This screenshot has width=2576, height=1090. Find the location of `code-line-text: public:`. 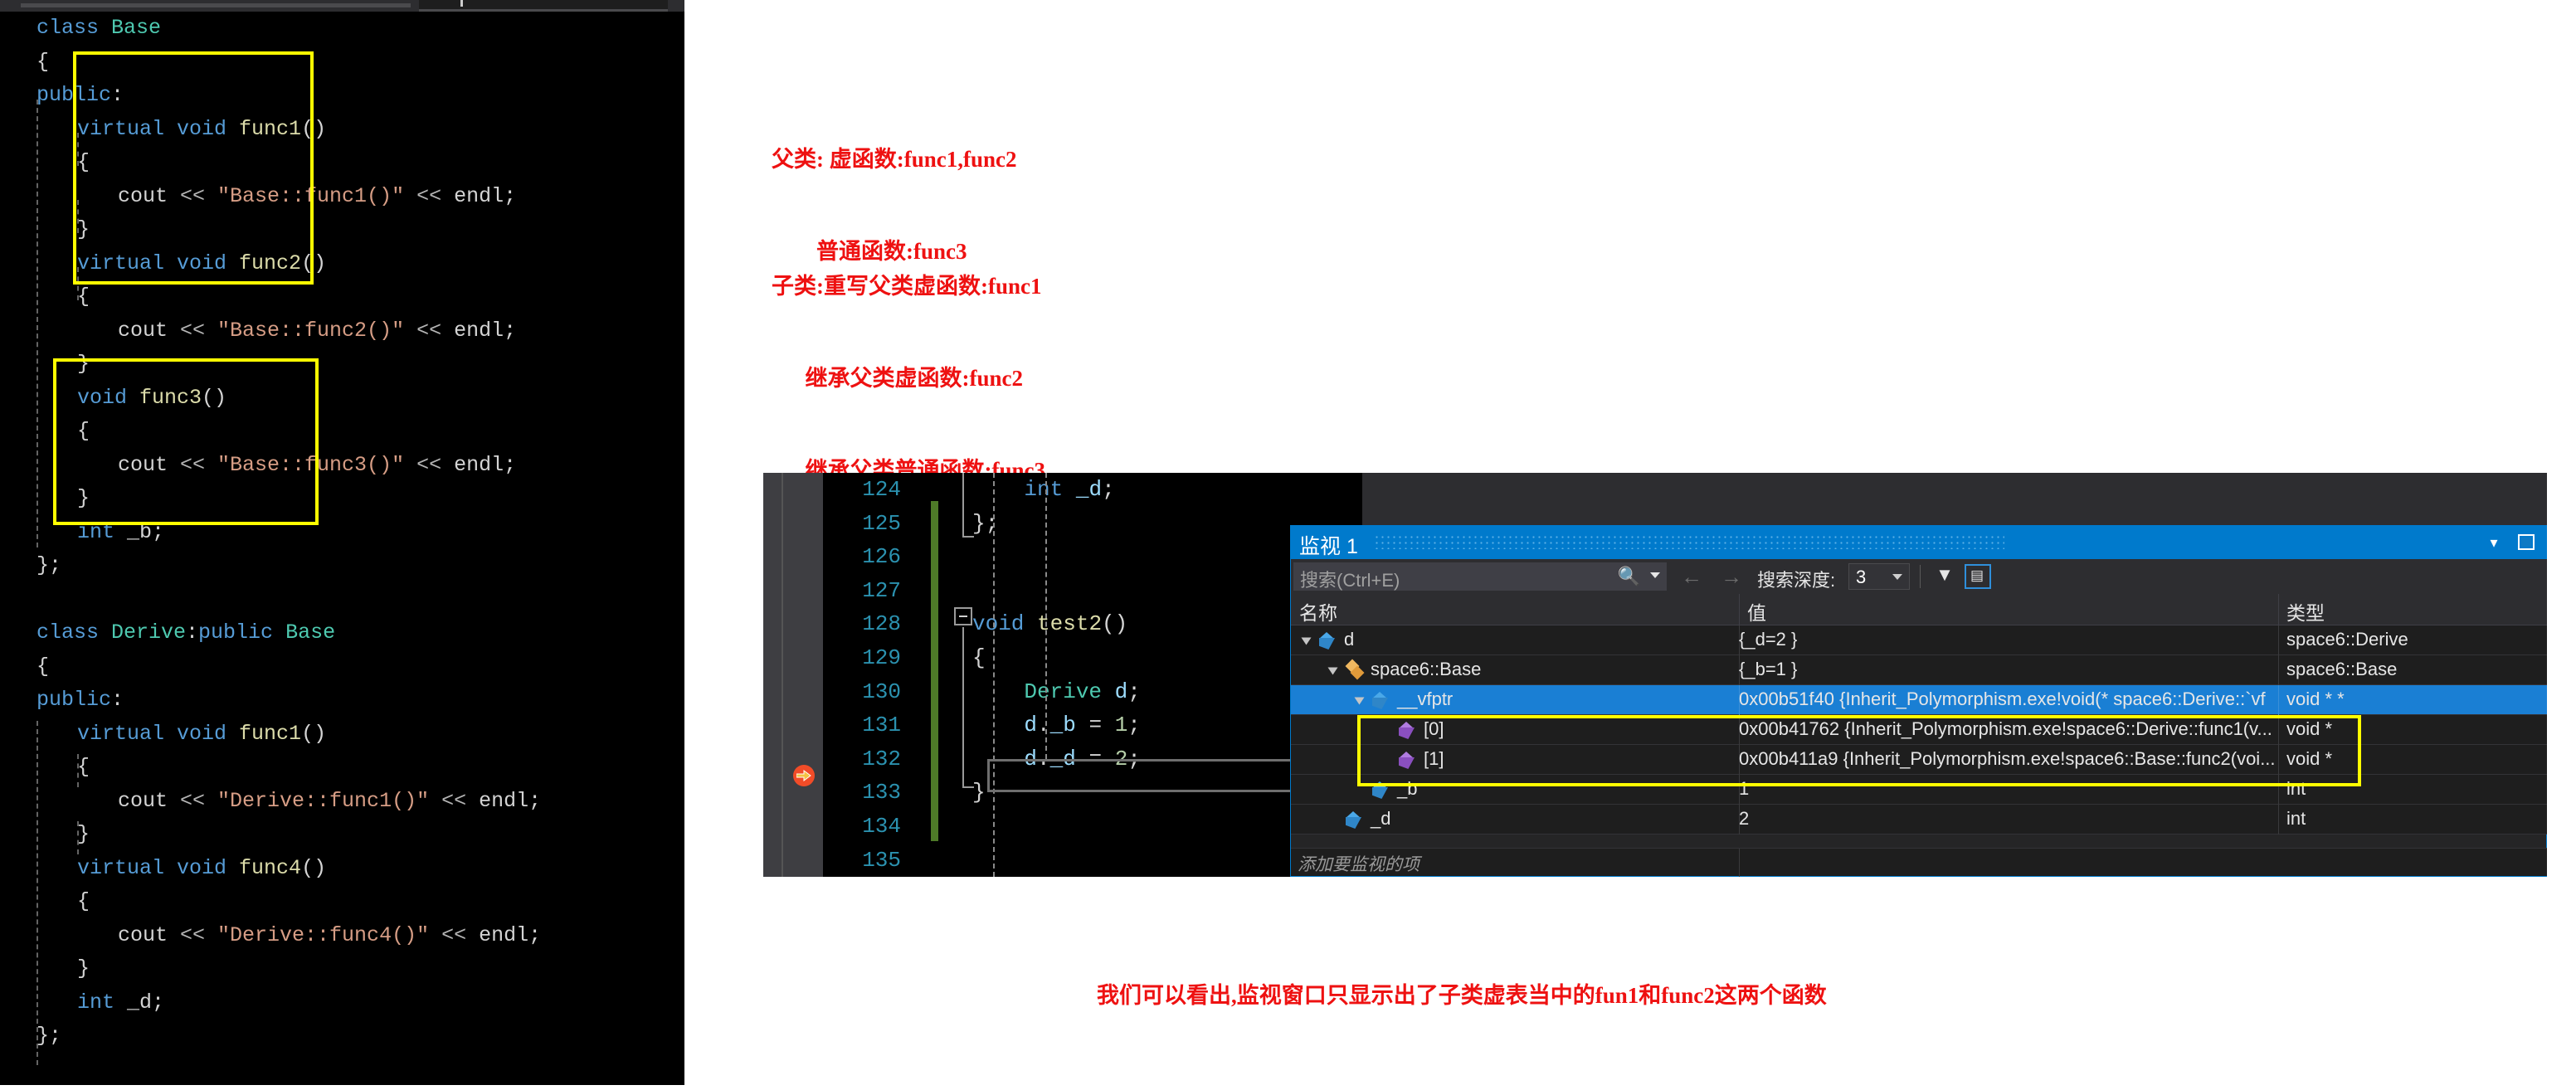

code-line-text: public: is located at coordinates (80, 701).